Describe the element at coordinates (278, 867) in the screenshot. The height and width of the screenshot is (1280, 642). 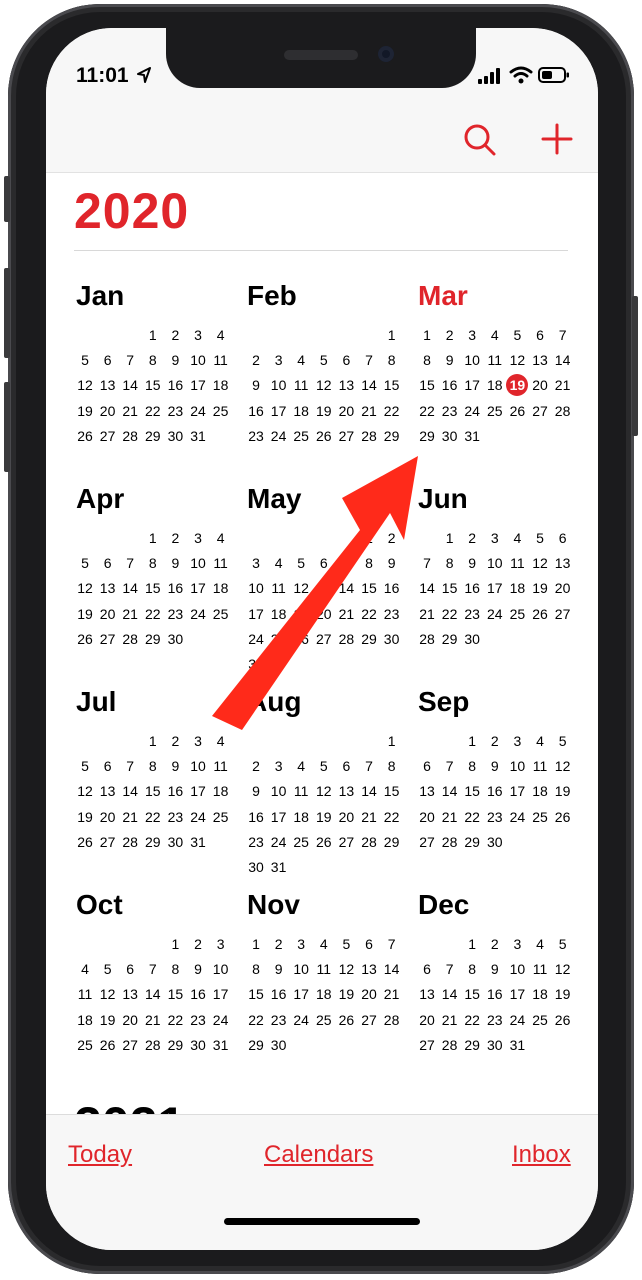
I see `calendar-day: 31` at that location.